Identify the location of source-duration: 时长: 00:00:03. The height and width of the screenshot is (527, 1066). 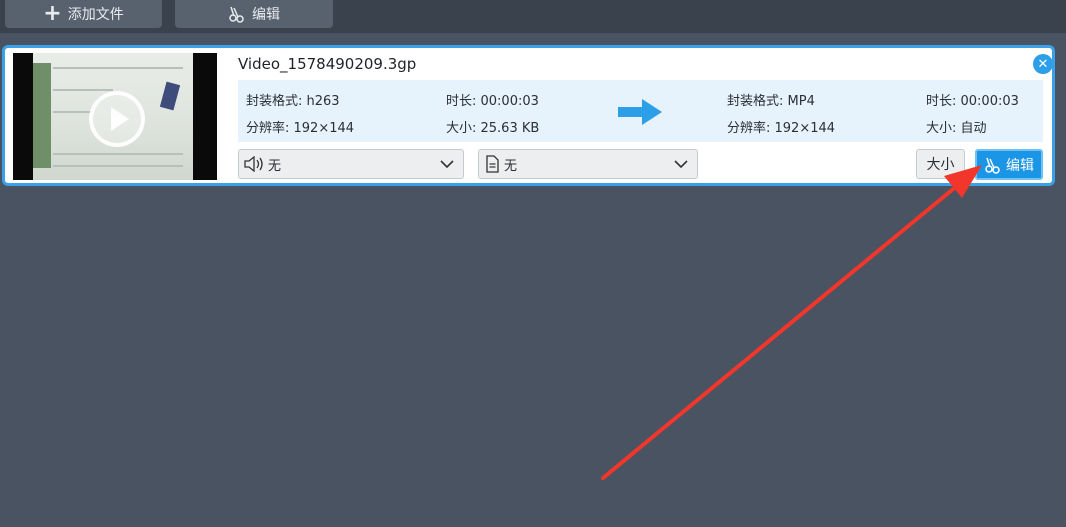
(492, 101).